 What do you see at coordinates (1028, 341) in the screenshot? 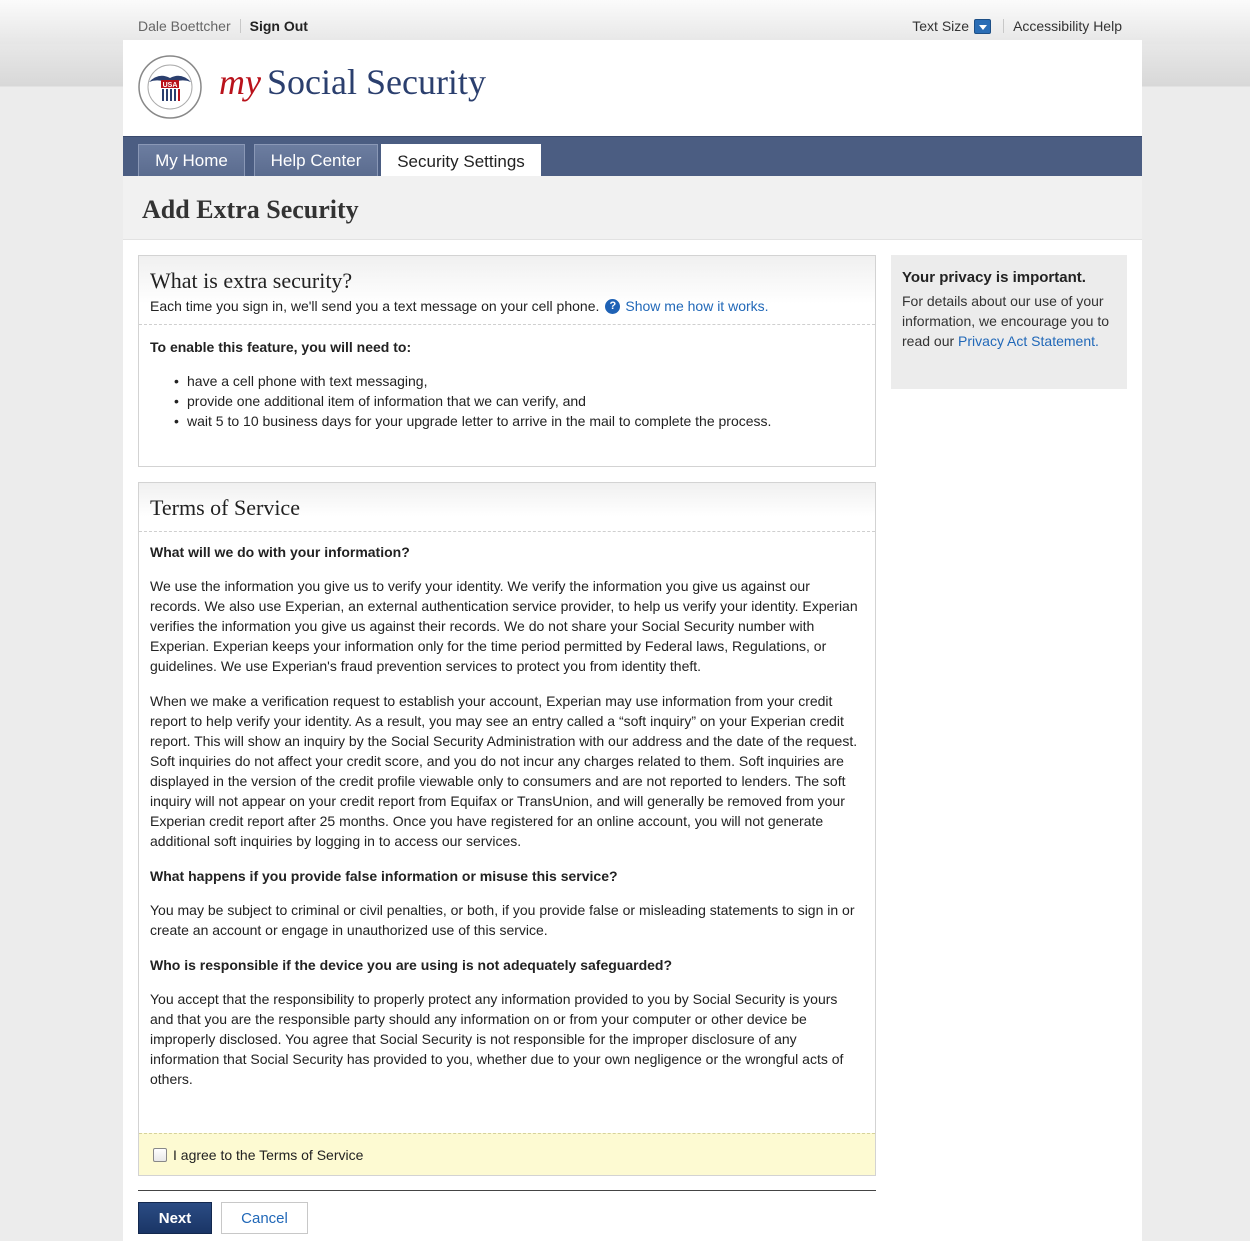
I see `privacy-act-link: Privacy Act Statement.` at bounding box center [1028, 341].